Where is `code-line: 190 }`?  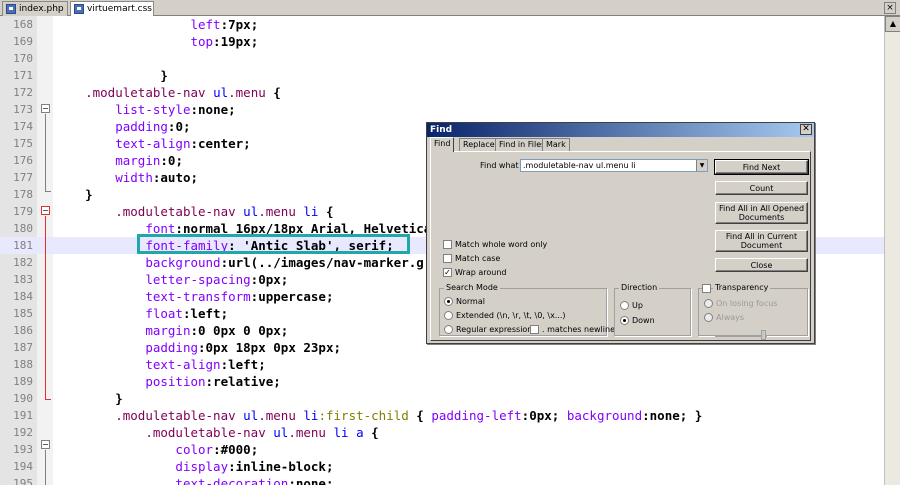
code-line: 190 } is located at coordinates (442, 398).